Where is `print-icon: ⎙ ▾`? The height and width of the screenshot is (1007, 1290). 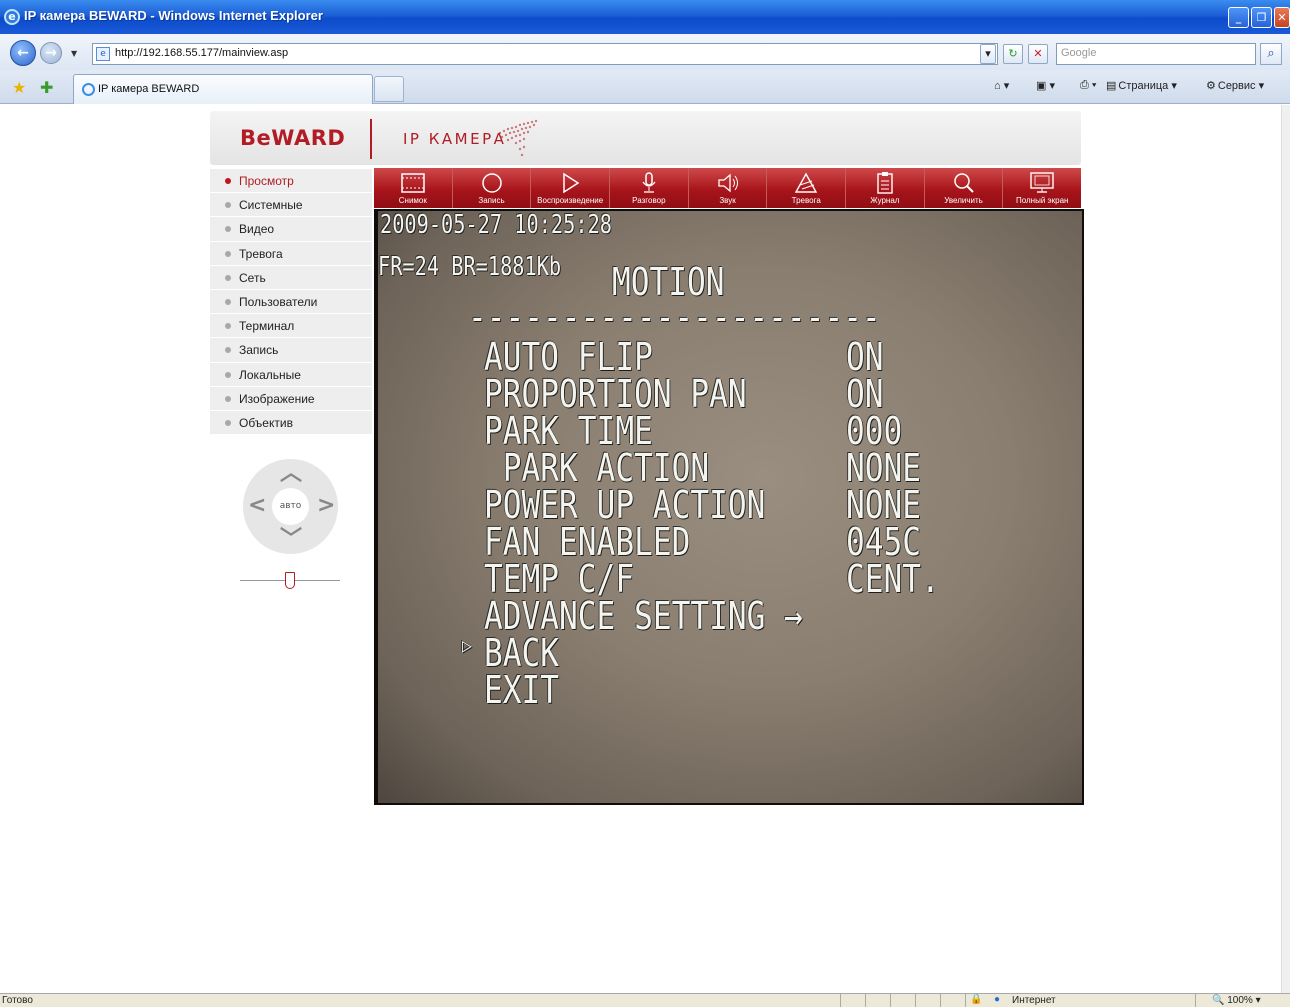 print-icon: ⎙ ▾ is located at coordinates (1088, 85).